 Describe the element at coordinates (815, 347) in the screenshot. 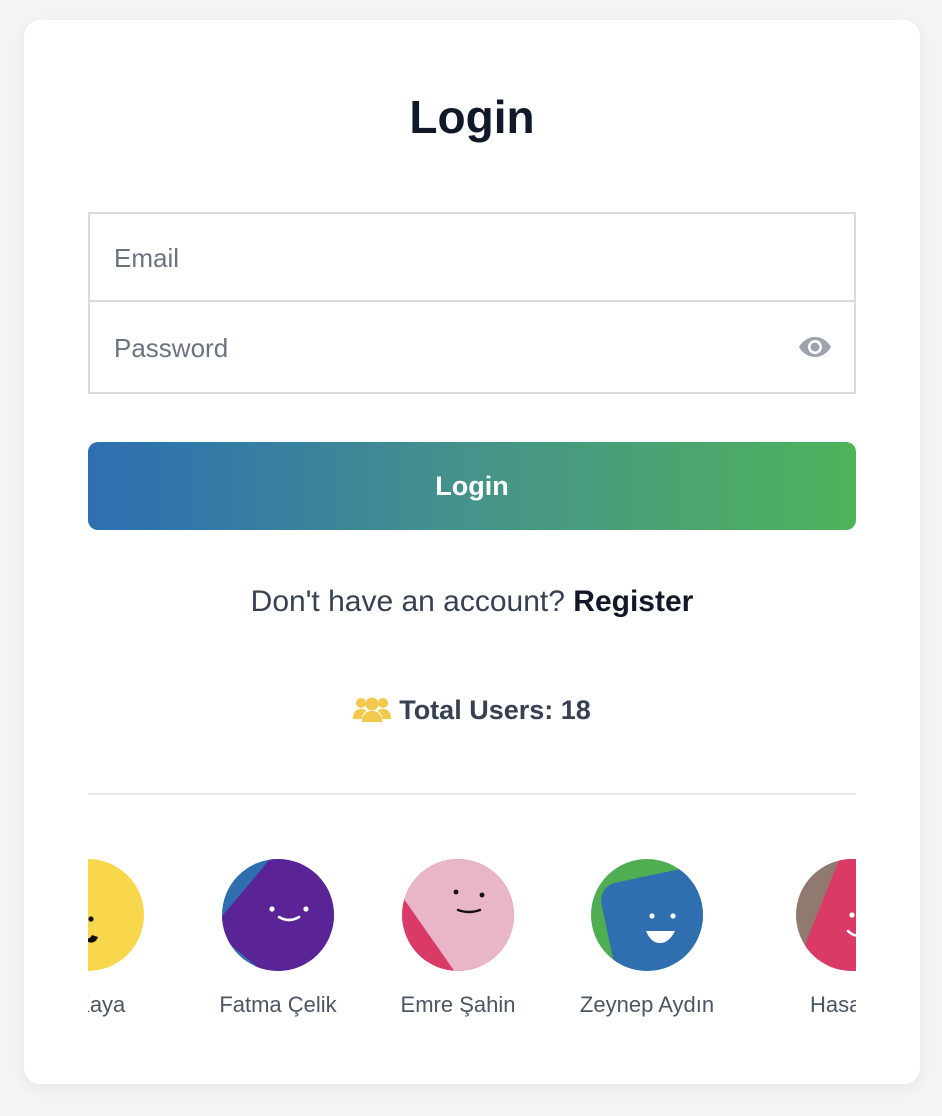

I see `eye-icon` at that location.